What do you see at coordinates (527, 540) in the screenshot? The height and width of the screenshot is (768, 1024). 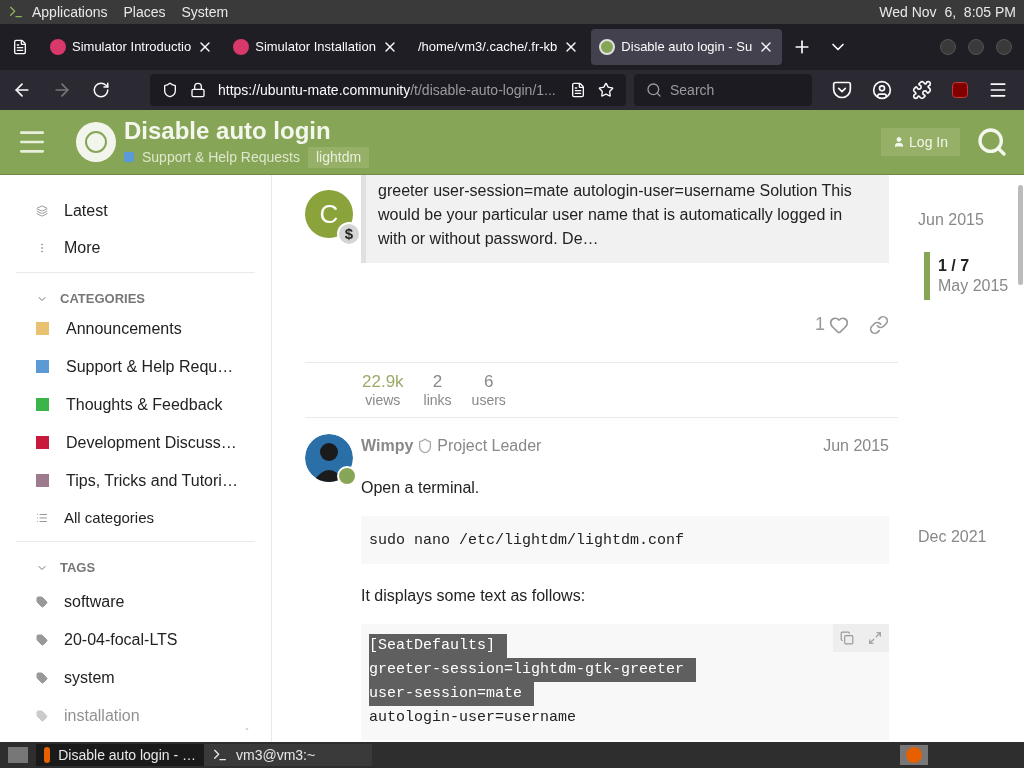 I see `code-text: sudo nano /etc/lightdm/lightdm.conf` at bounding box center [527, 540].